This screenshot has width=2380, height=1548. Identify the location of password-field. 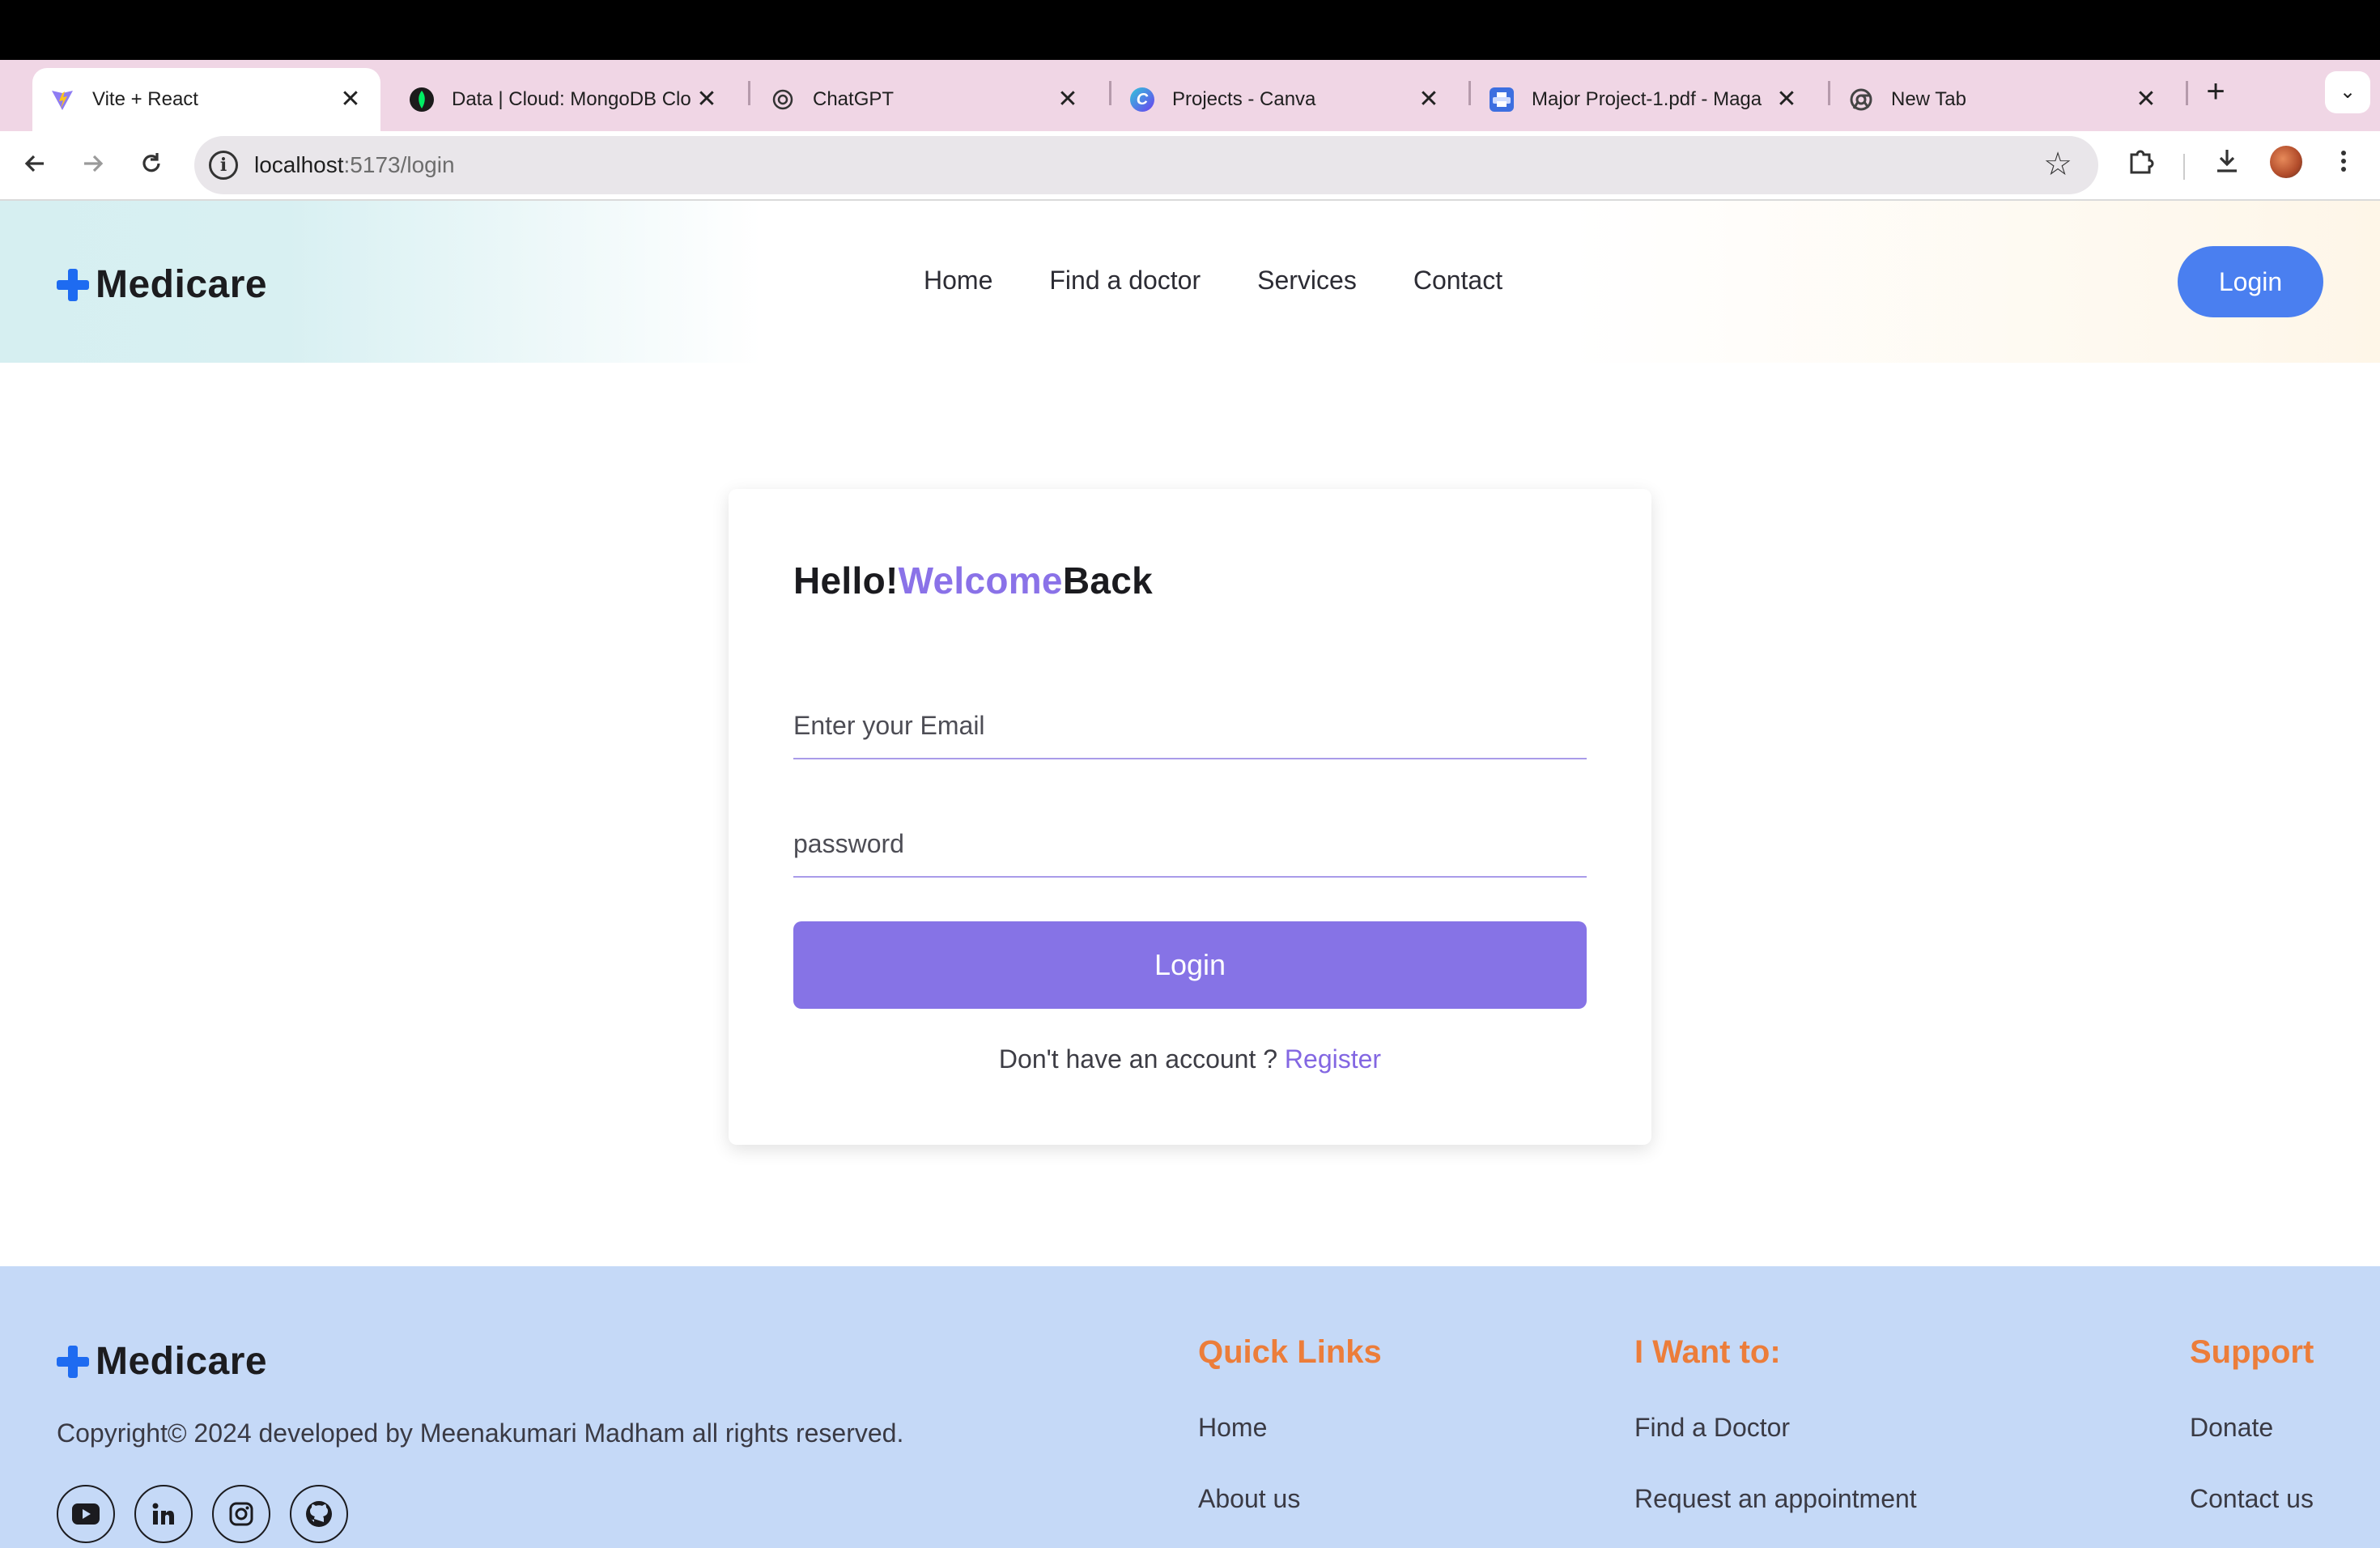
(1190, 844).